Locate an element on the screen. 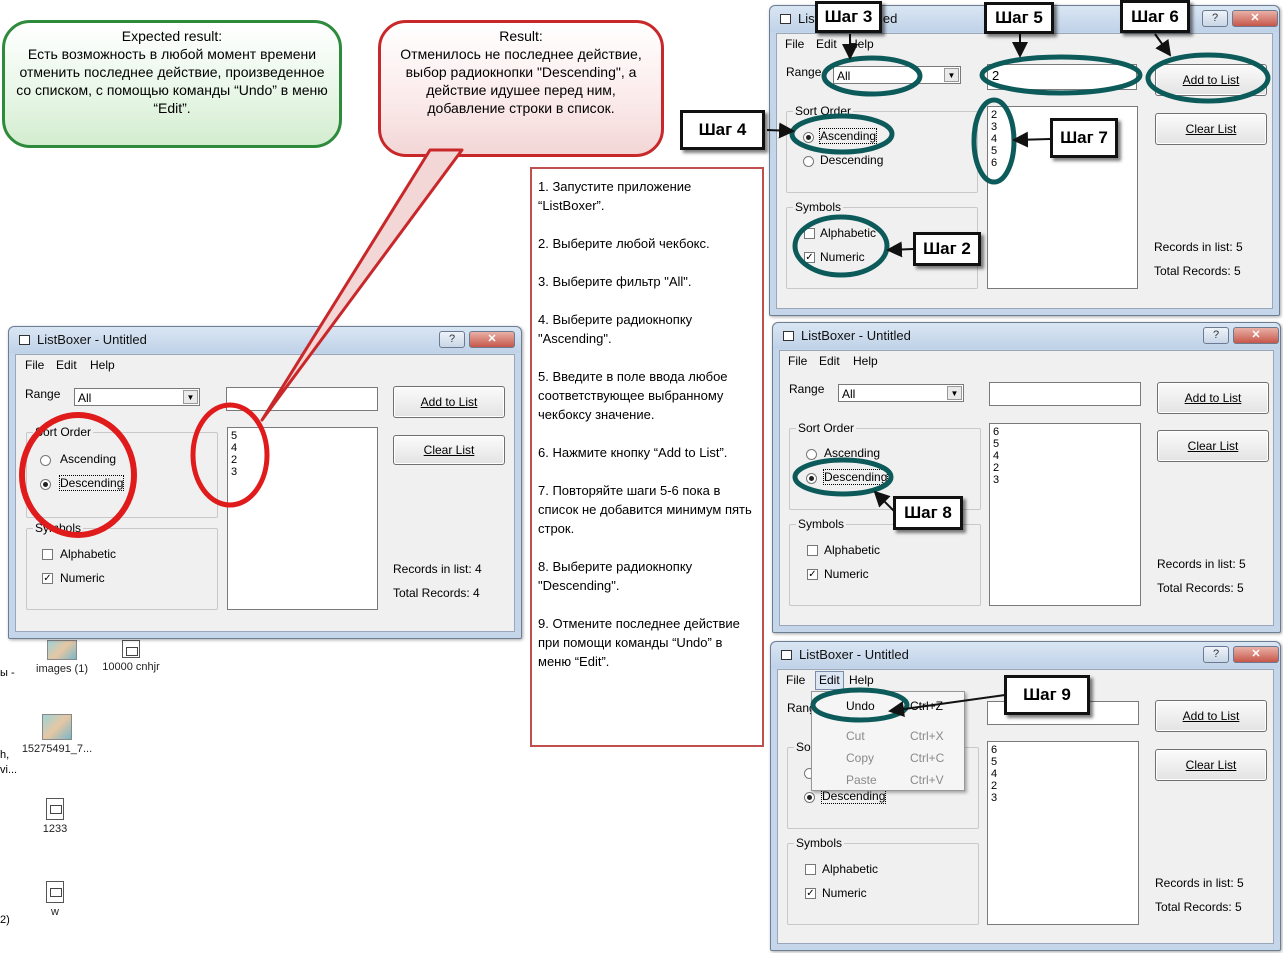  menu-item-undo: Undo Ctrl+Z is located at coordinates (888, 706).